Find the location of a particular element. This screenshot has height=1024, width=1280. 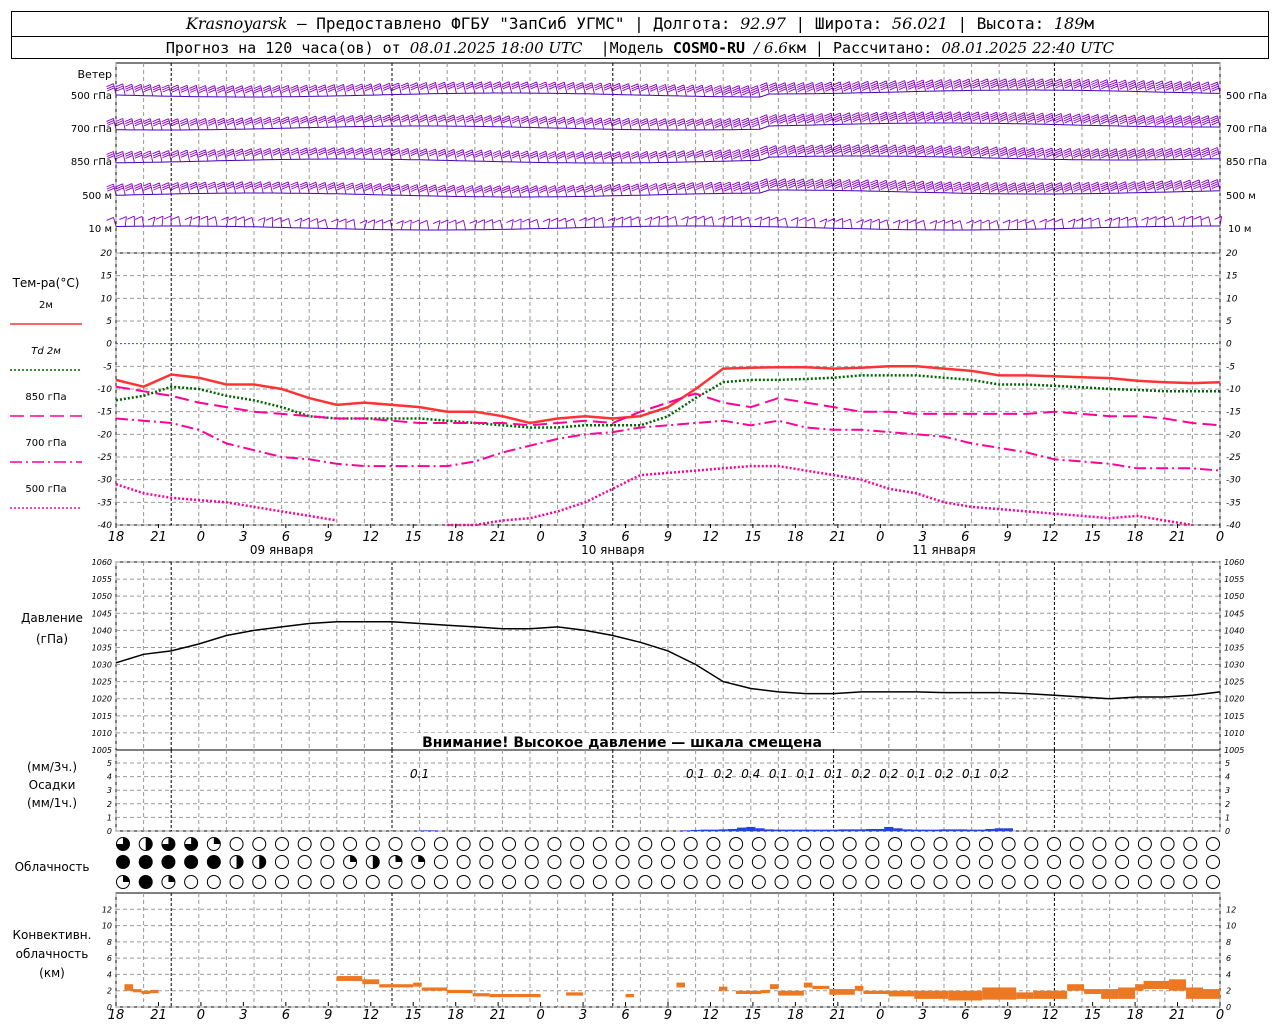

precip-tick-label-left: 4 is located at coordinates (109, 777).